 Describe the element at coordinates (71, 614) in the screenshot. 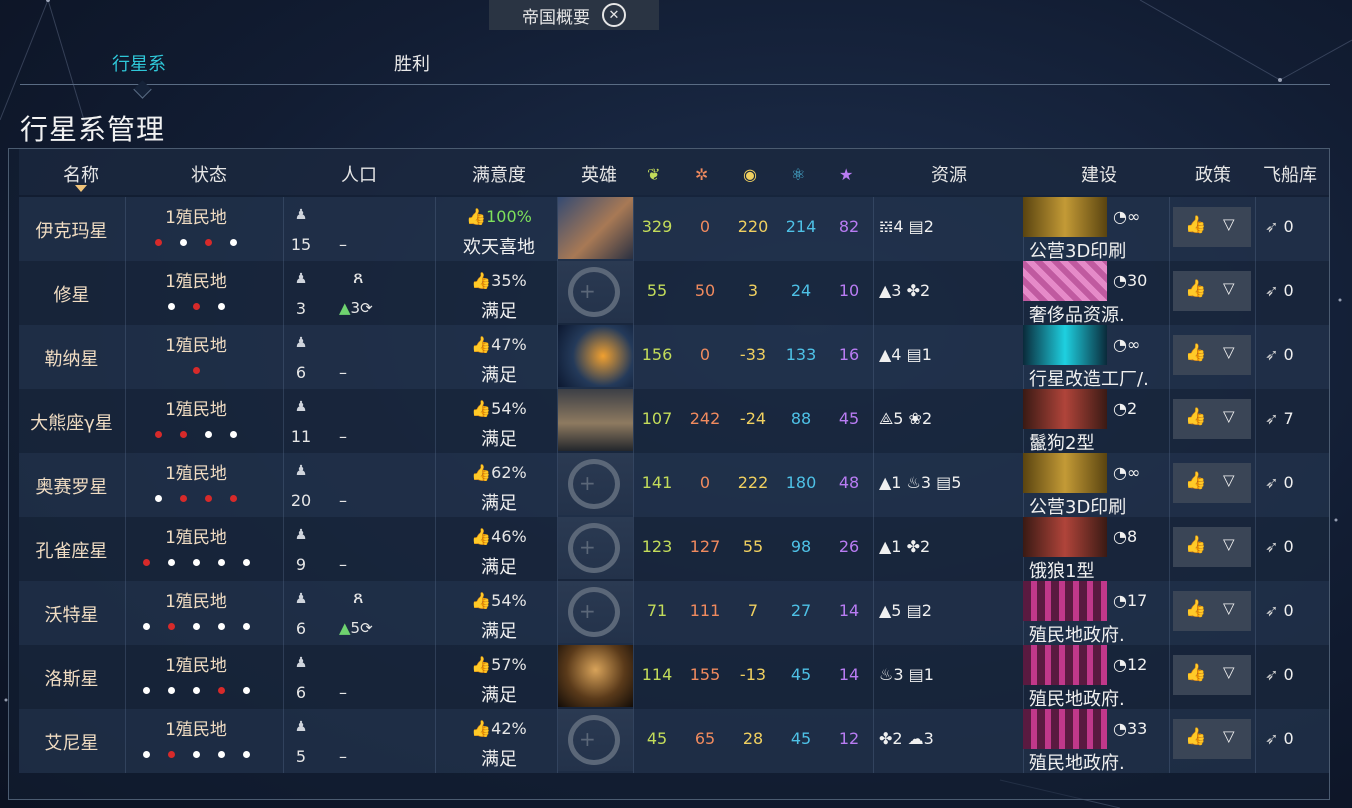

I see `system-name: 沃特星` at that location.